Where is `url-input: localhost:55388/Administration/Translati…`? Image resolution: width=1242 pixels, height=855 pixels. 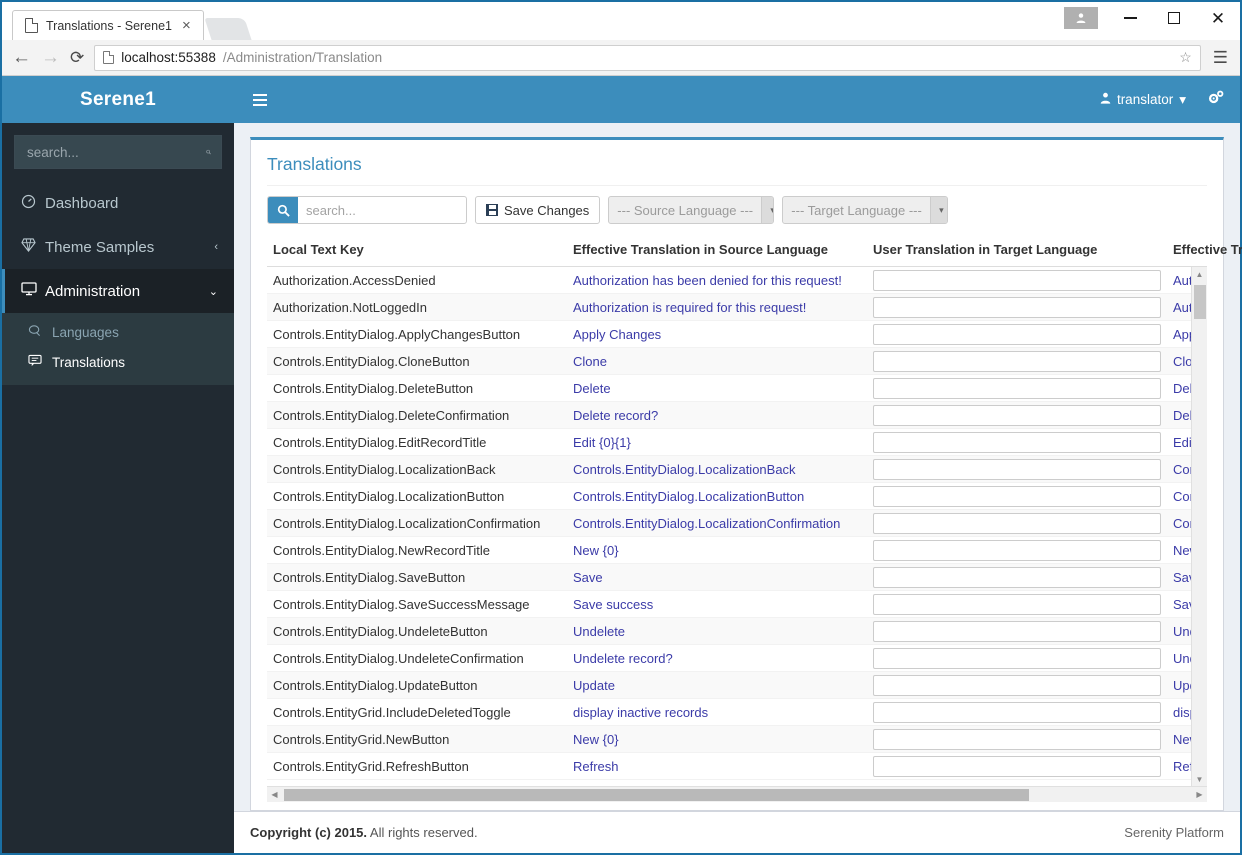 url-input: localhost:55388/Administration/Translati… is located at coordinates (647, 57).